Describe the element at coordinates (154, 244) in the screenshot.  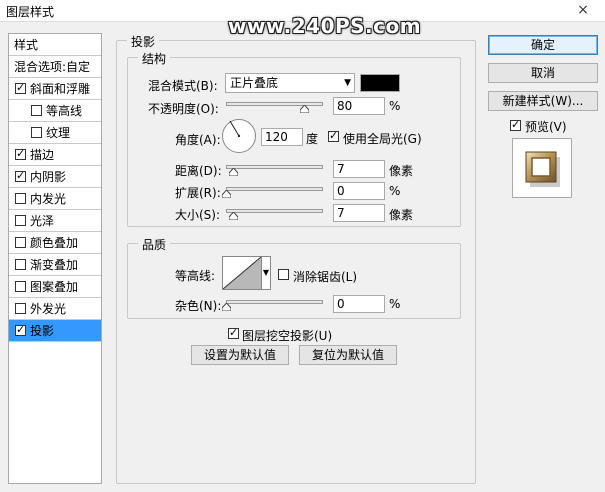
I see `quality-title: 品质` at that location.